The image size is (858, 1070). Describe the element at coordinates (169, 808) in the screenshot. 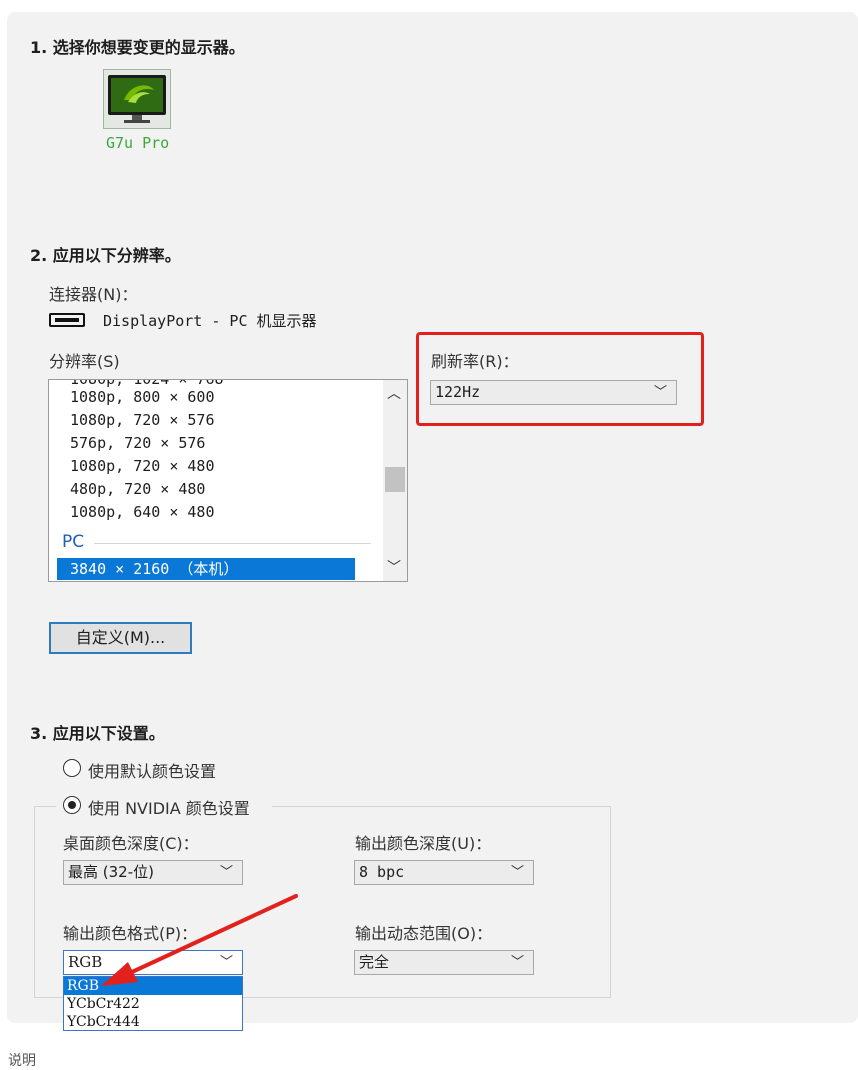

I see `radio-nvidia-label: 使用 NVIDIA 颜色设置` at that location.